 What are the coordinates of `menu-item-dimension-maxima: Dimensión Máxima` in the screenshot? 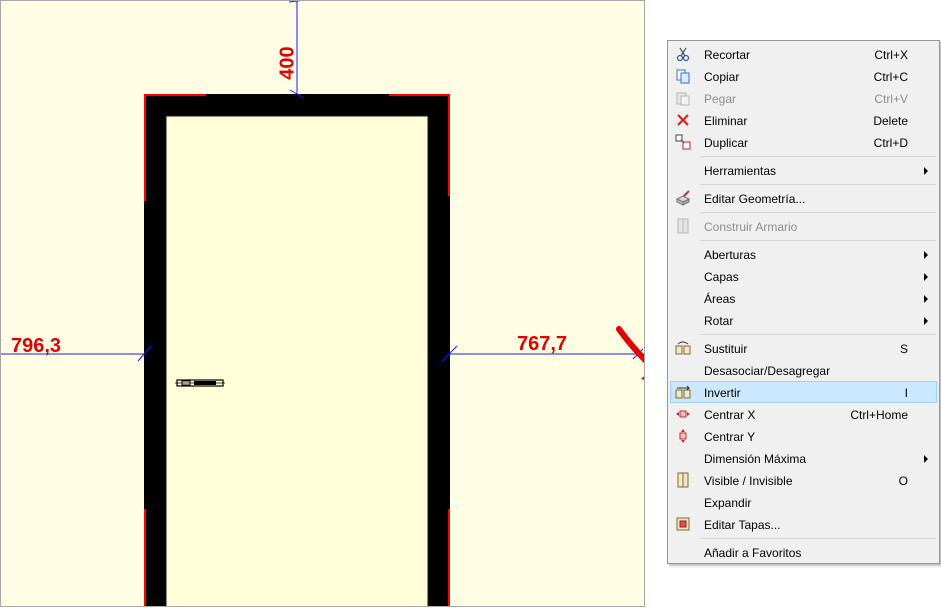 It's located at (803, 458).